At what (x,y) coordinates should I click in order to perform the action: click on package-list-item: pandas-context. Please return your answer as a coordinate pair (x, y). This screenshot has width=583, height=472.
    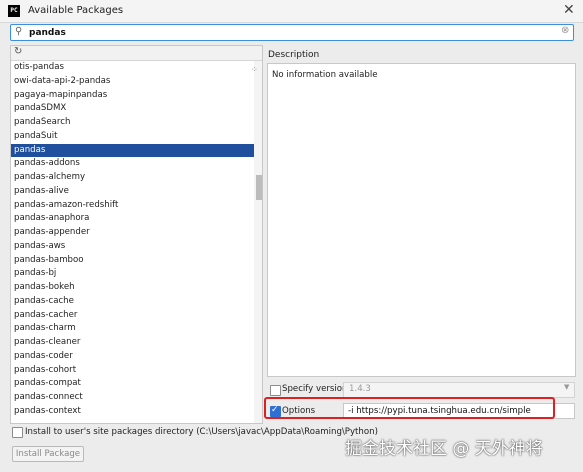
    Looking at the image, I should click on (132, 412).